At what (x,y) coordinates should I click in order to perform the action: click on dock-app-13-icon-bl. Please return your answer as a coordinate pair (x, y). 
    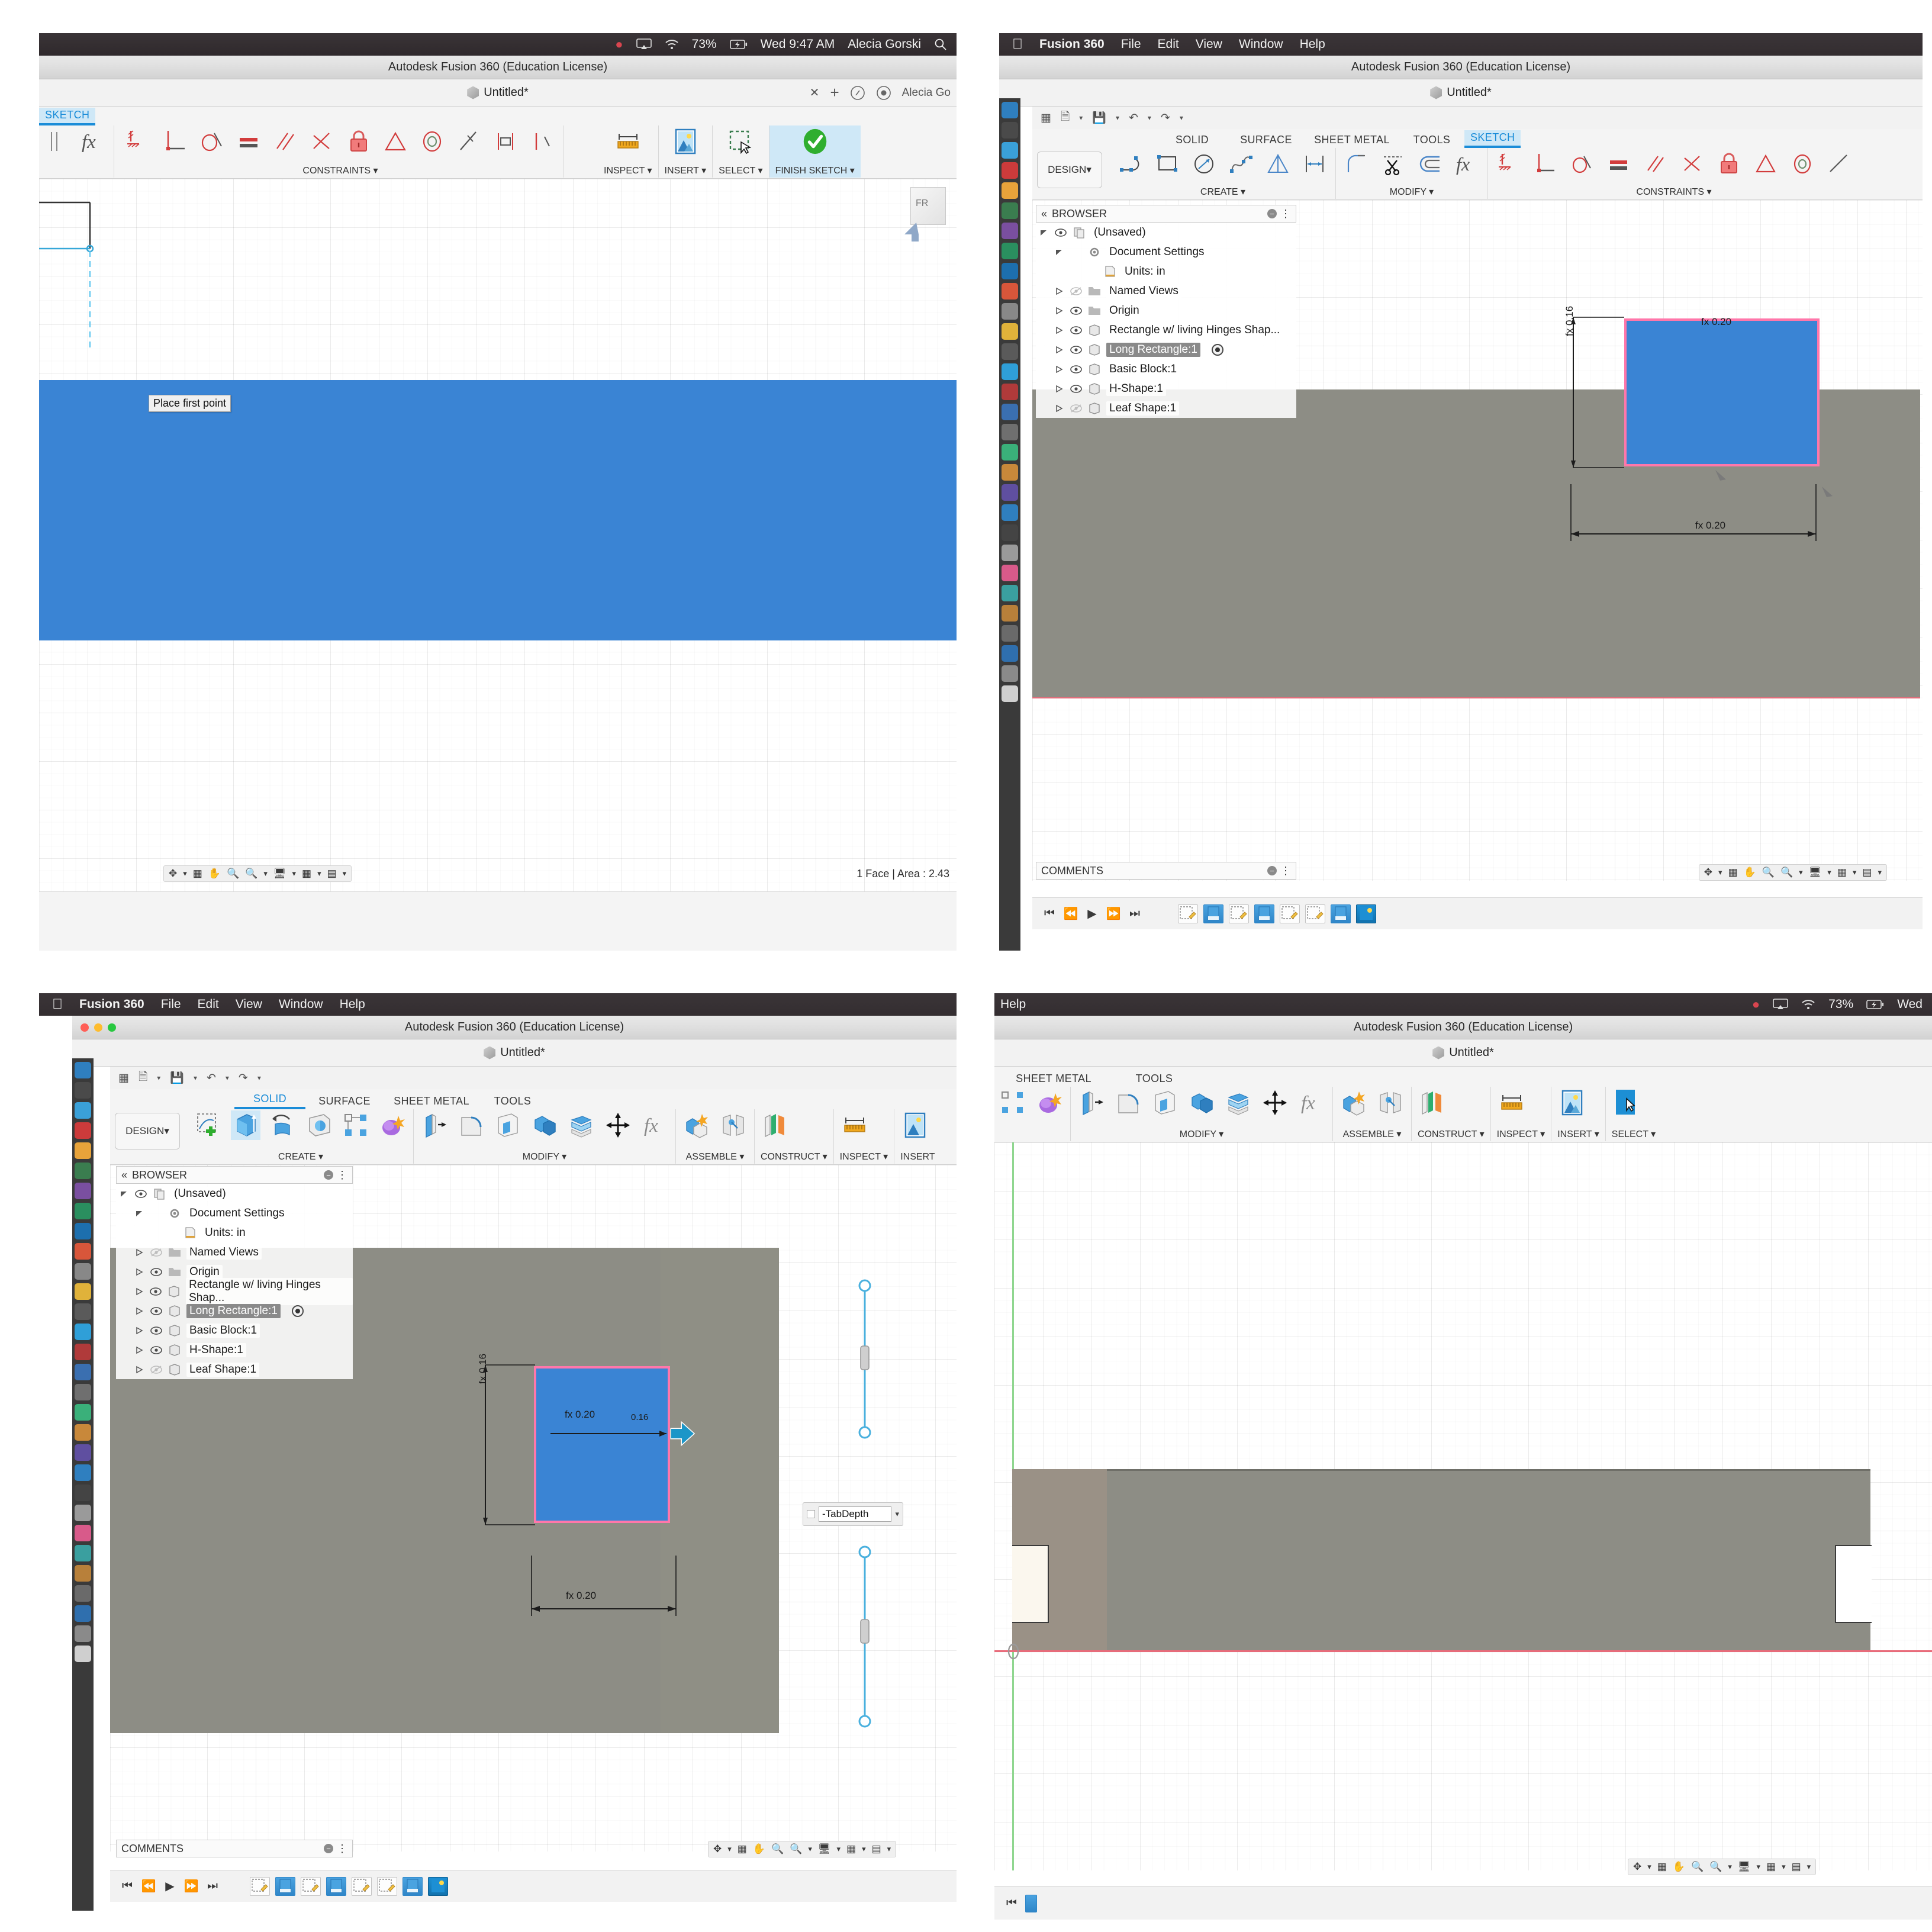
    Looking at the image, I should click on (83, 1311).